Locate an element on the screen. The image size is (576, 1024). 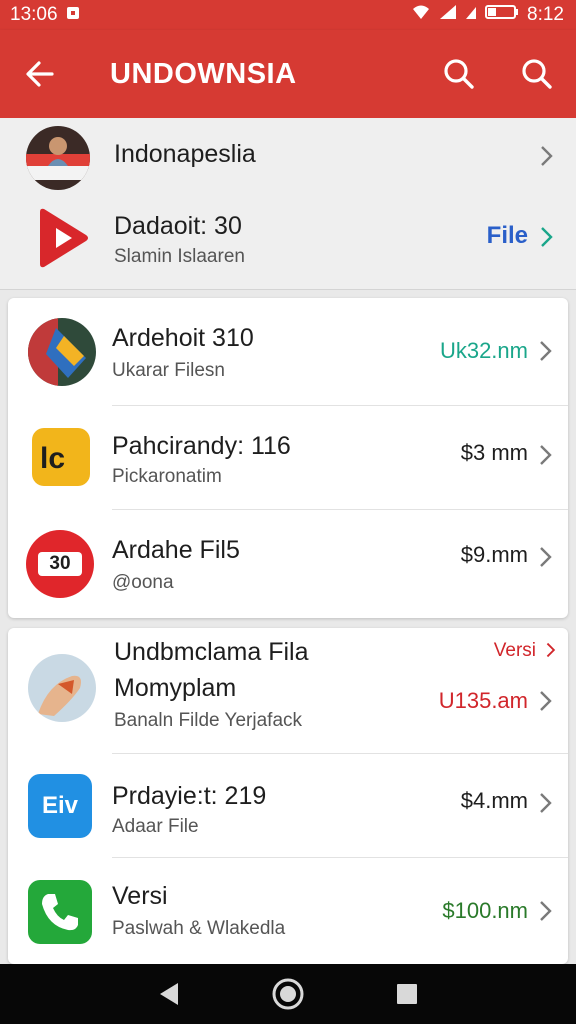
item-title: Ardehoit 310 is located at coordinates (183, 338).